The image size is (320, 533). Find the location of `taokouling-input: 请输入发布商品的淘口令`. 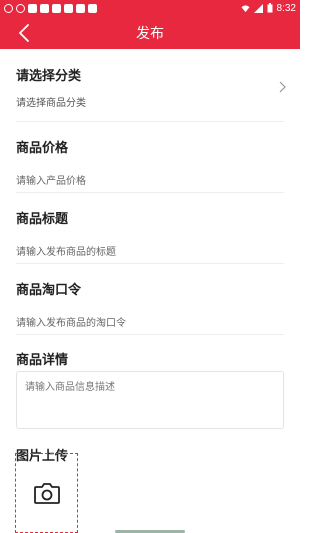

taokouling-input: 请输入发布商品的淘口令 is located at coordinates (150, 321).